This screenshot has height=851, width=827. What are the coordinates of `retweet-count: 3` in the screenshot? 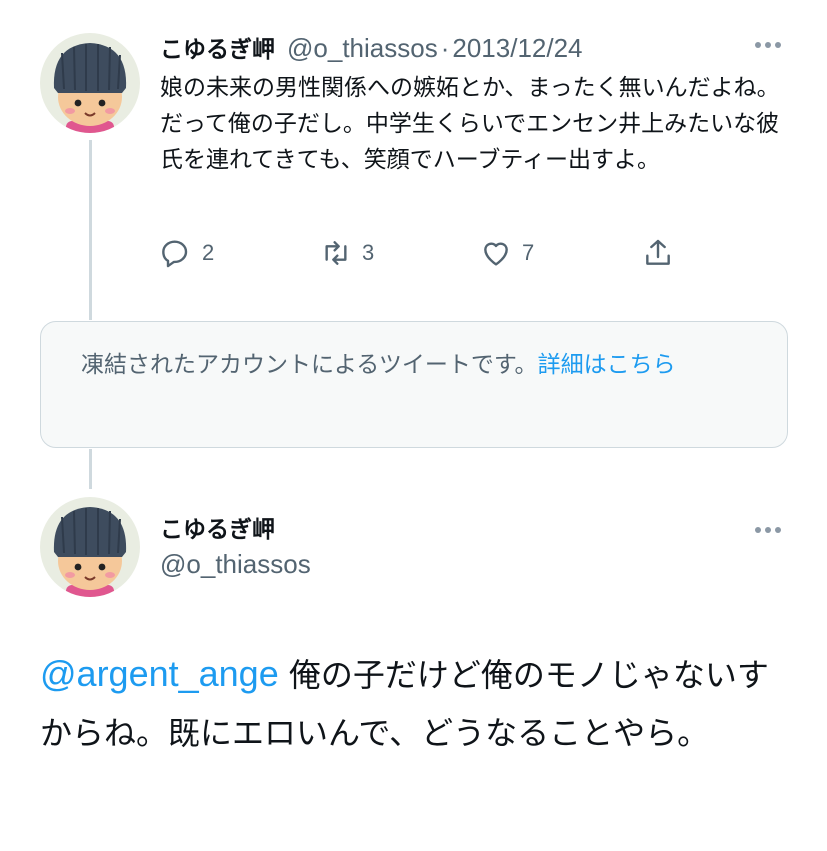 It's located at (368, 252).